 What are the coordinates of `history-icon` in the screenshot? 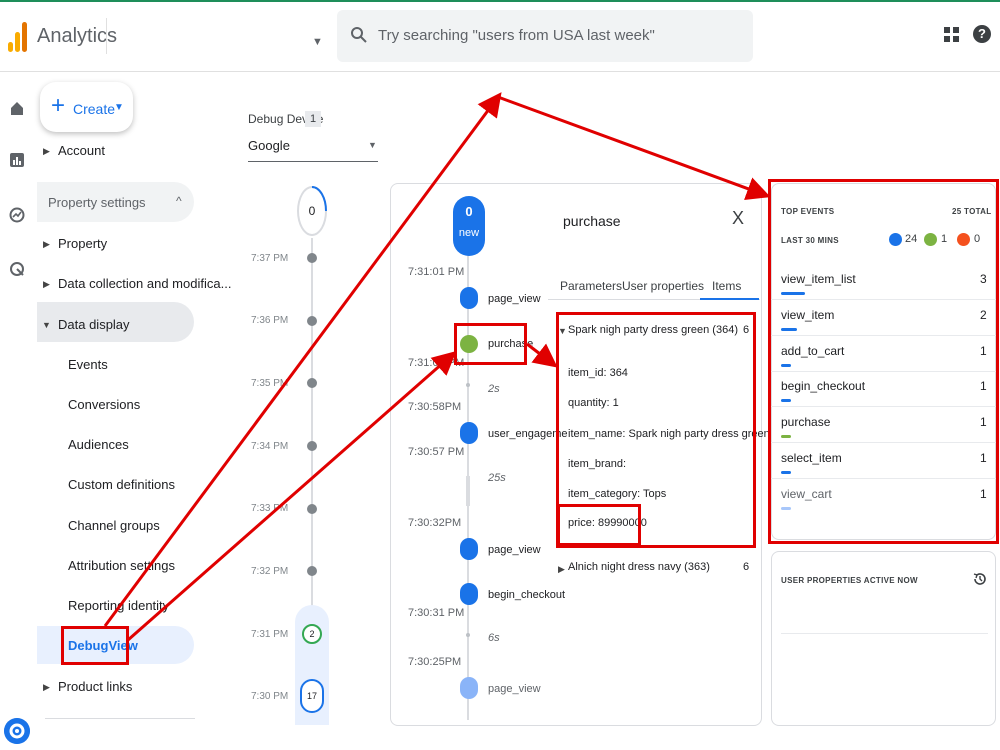 It's located at (980, 579).